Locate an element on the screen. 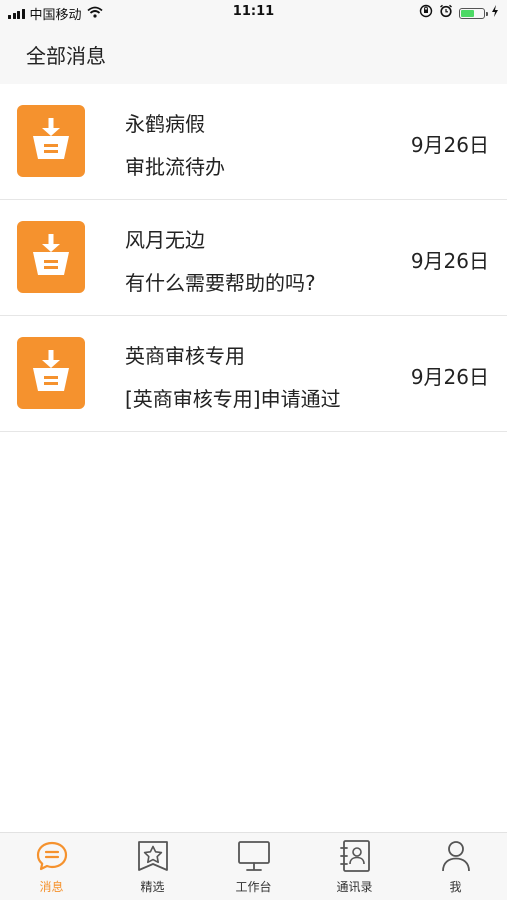 Image resolution: width=507 pixels, height=900 pixels. message-item: 永鹤病假 审批流待办 9月26日 is located at coordinates (253, 142).